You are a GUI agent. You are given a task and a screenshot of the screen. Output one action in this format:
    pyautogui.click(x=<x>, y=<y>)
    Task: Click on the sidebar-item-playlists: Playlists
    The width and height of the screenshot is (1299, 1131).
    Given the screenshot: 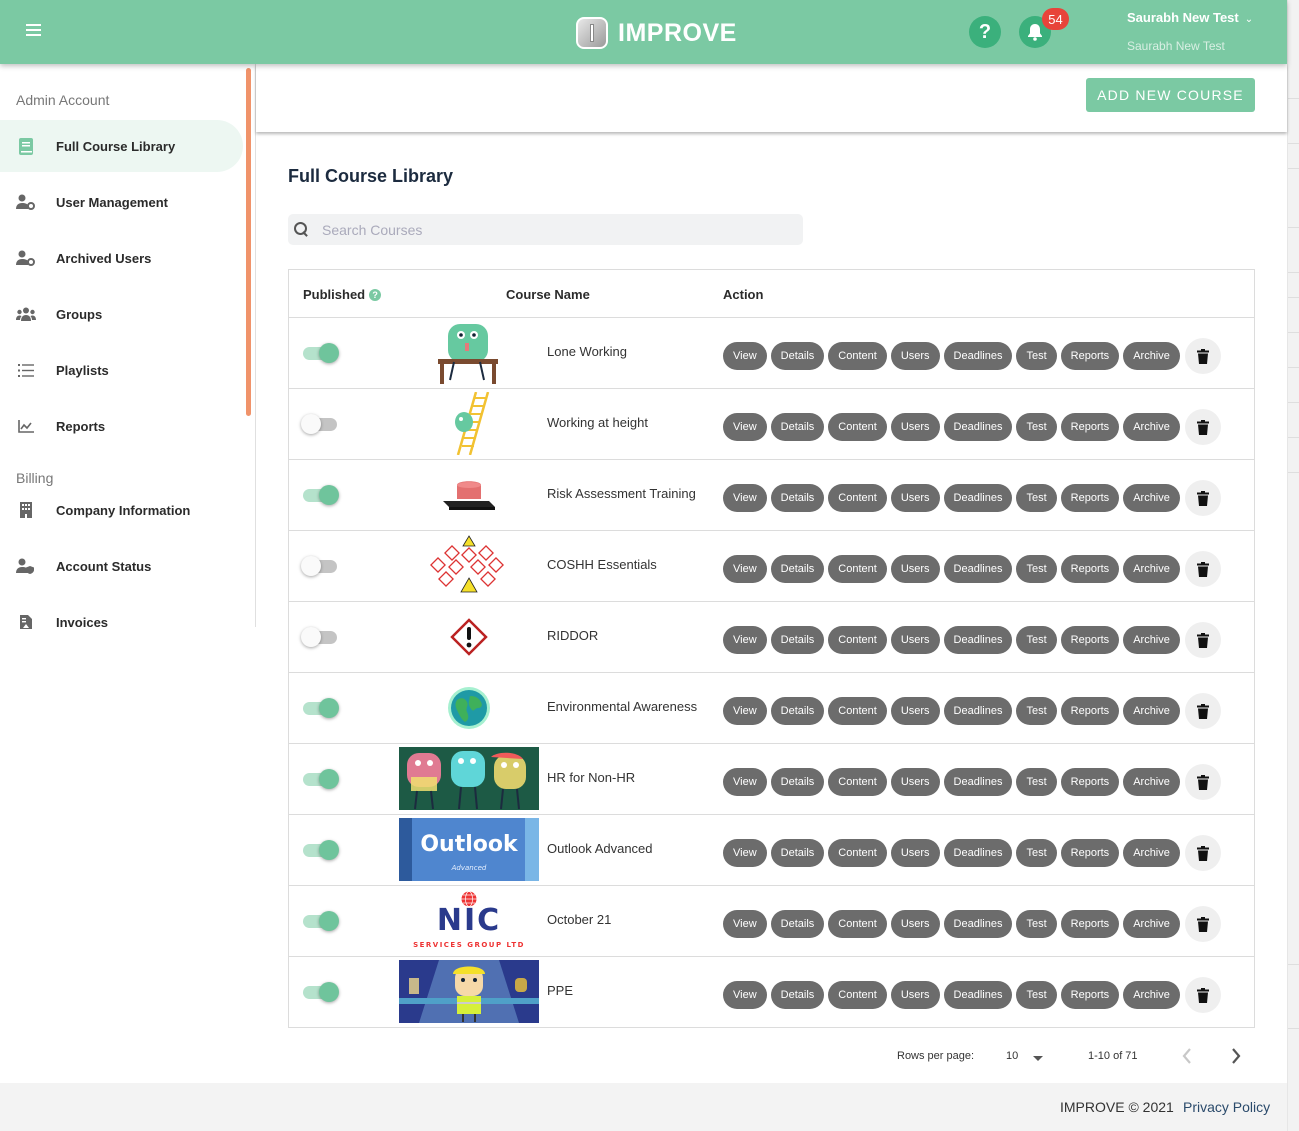 What is the action you would take?
    pyautogui.click(x=121, y=370)
    